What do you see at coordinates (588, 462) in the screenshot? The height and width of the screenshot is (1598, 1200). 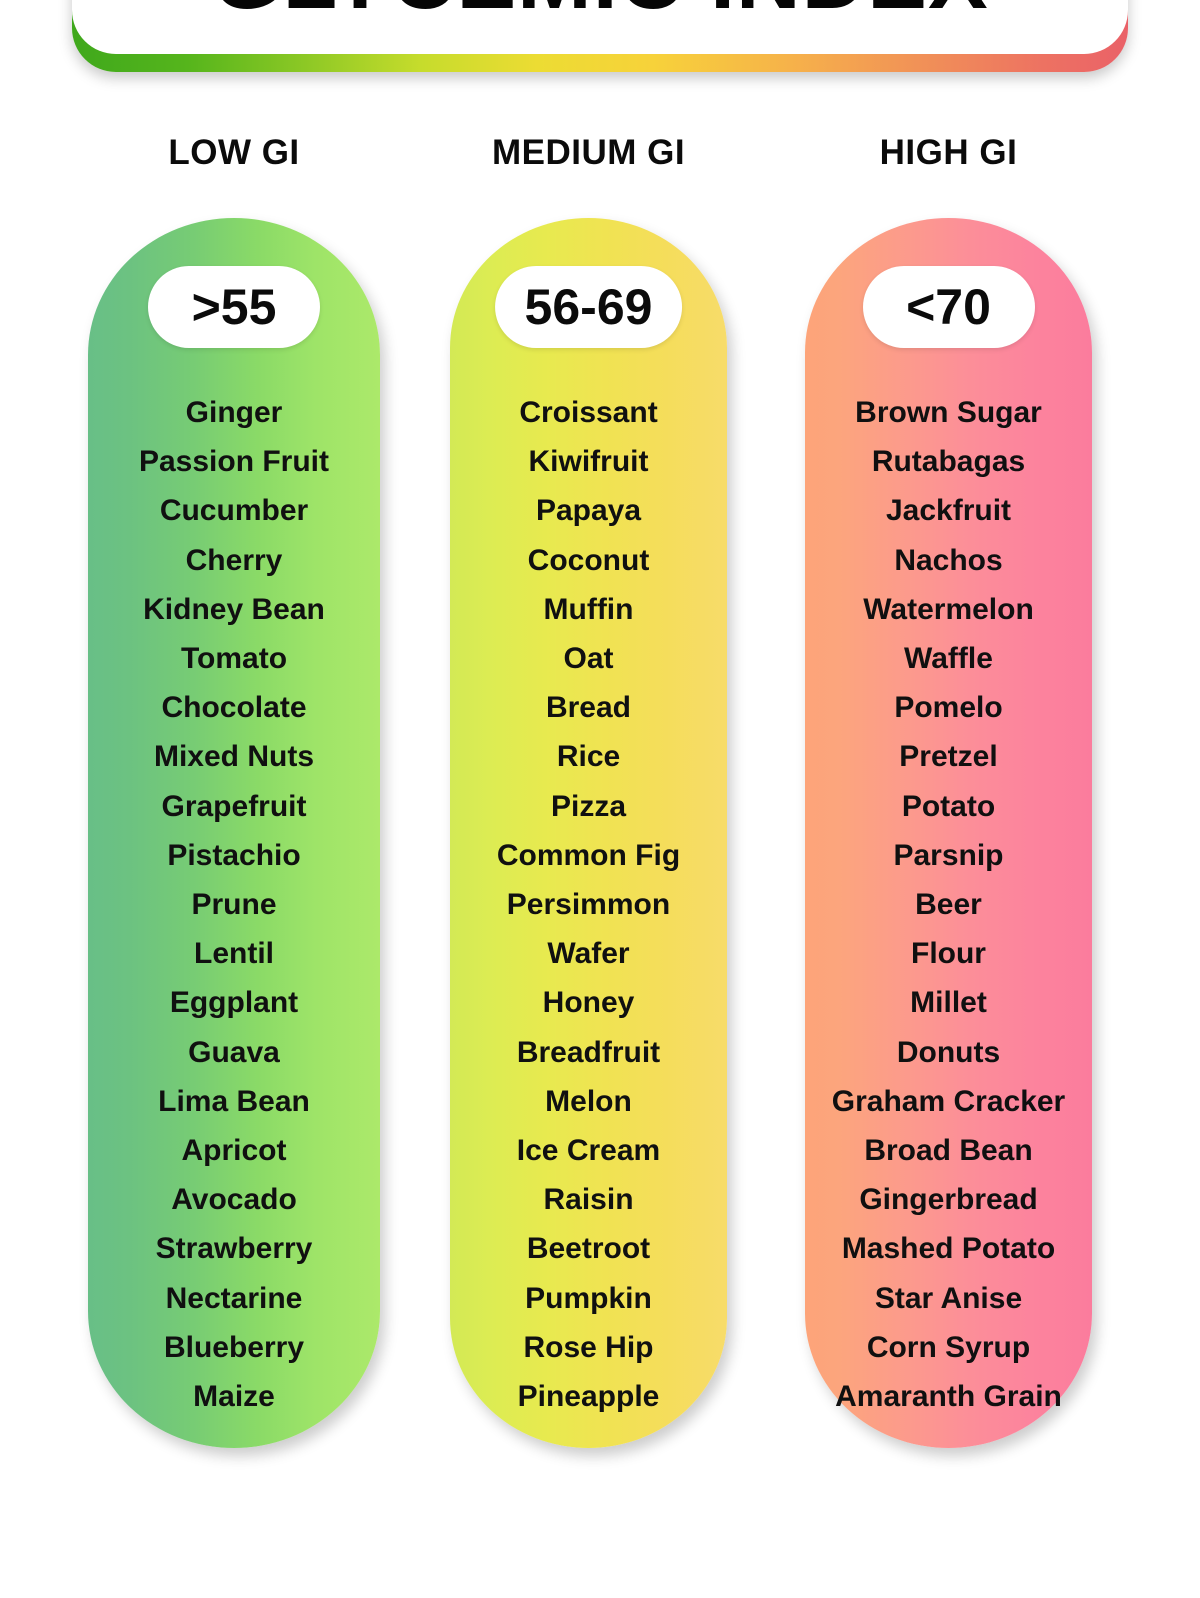 I see `food-item: Kiwifruit` at bounding box center [588, 462].